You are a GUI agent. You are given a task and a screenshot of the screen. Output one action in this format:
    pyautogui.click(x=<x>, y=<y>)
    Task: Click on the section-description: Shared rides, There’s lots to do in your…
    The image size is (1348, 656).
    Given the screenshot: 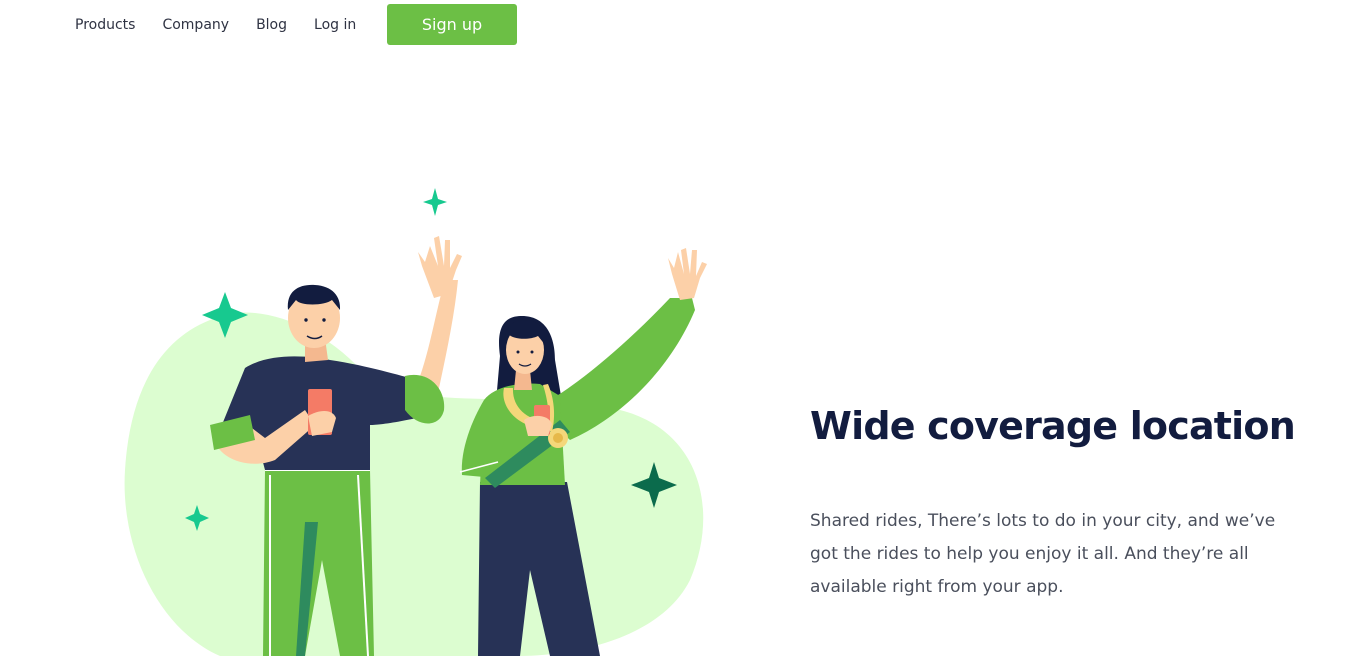 What is the action you would take?
    pyautogui.click(x=1043, y=554)
    